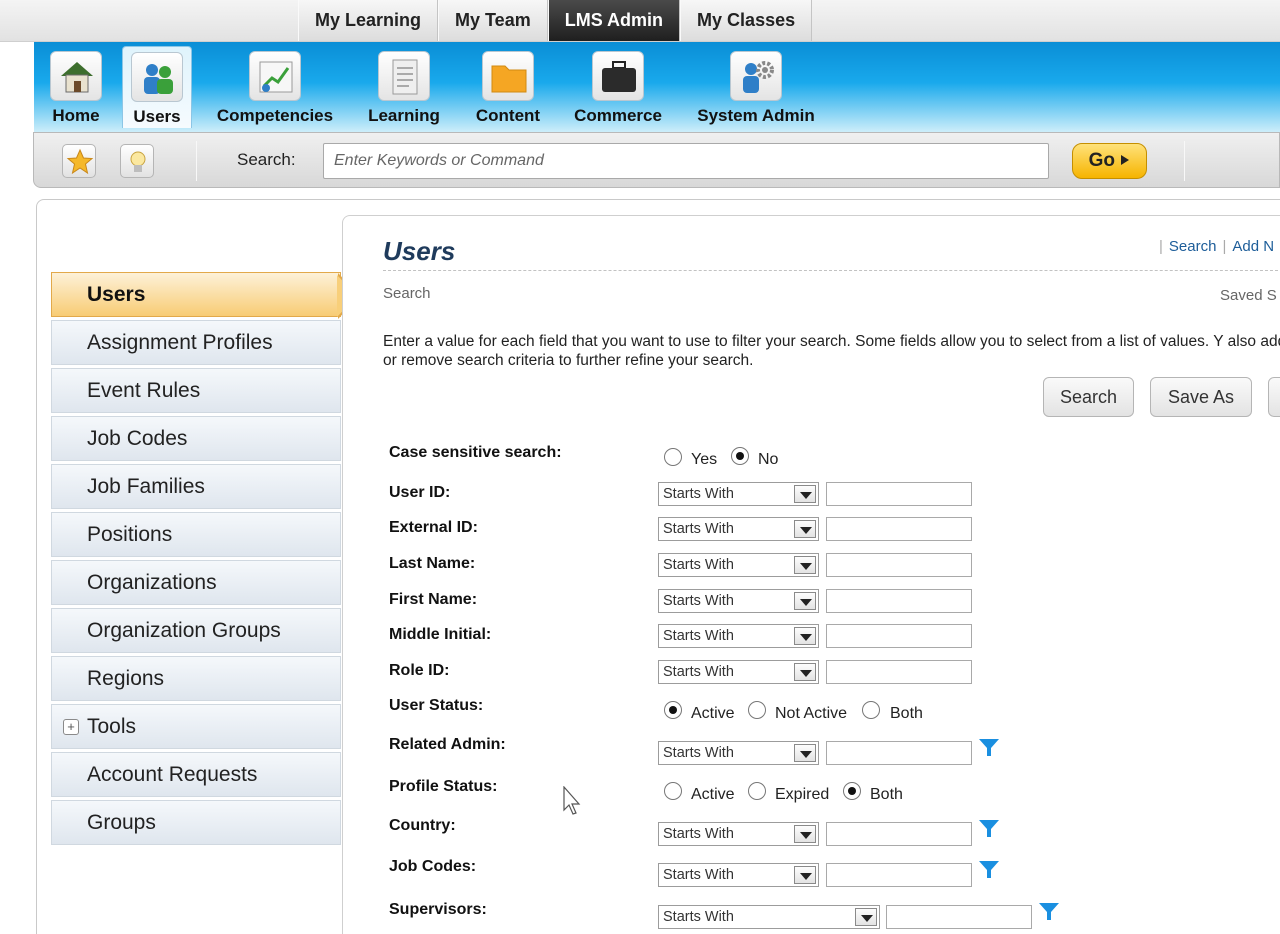 The width and height of the screenshot is (1280, 934). I want to click on system-admin-icon, so click(756, 76).